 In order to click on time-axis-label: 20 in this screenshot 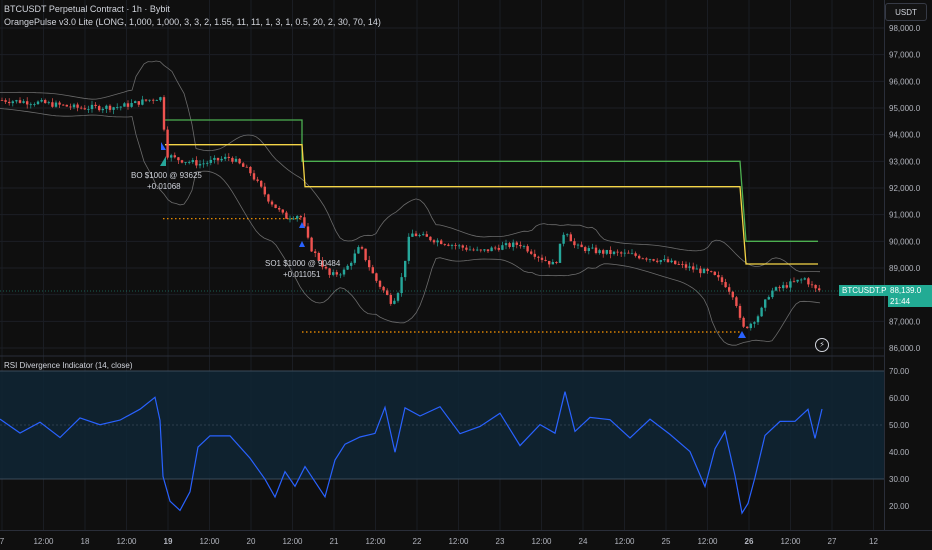, I will do `click(251, 541)`.